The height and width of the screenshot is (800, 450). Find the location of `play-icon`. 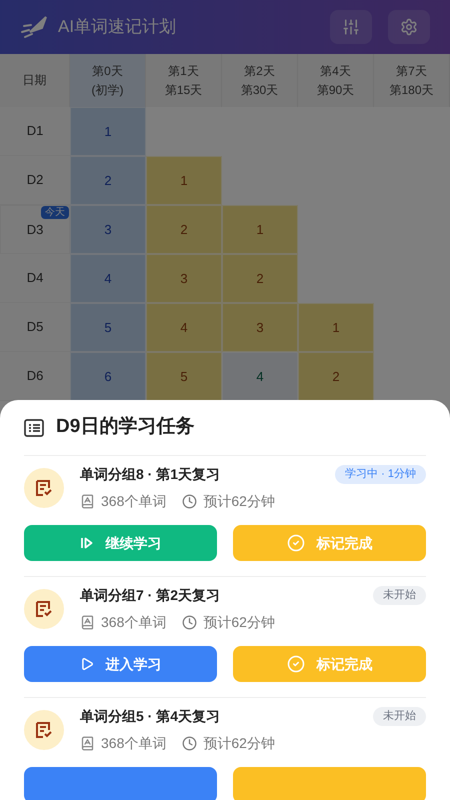

play-icon is located at coordinates (87, 664).